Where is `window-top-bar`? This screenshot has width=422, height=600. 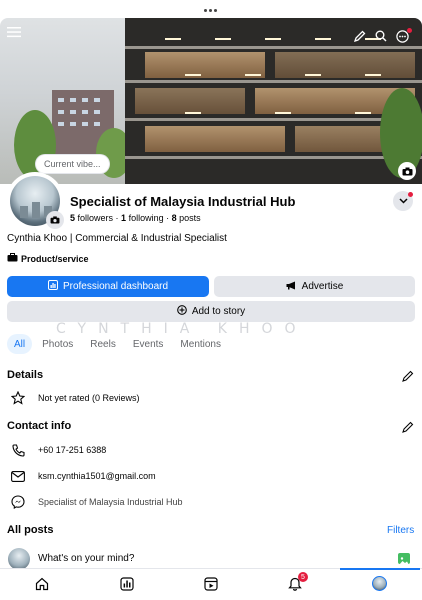
window-top-bar is located at coordinates (211, 9).